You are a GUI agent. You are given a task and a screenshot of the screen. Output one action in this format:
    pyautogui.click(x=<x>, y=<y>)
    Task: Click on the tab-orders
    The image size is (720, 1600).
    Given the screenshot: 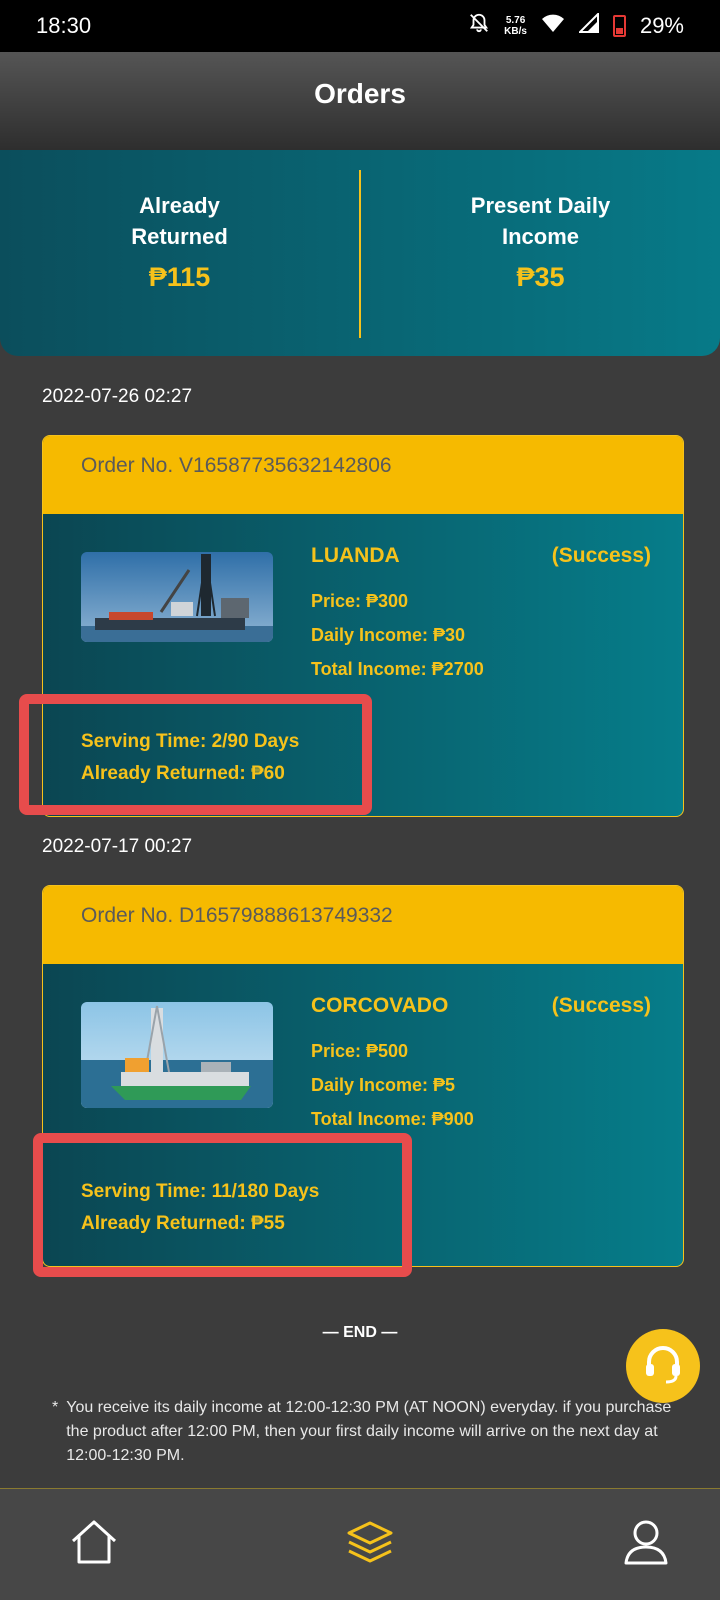 What is the action you would take?
    pyautogui.click(x=370, y=1545)
    